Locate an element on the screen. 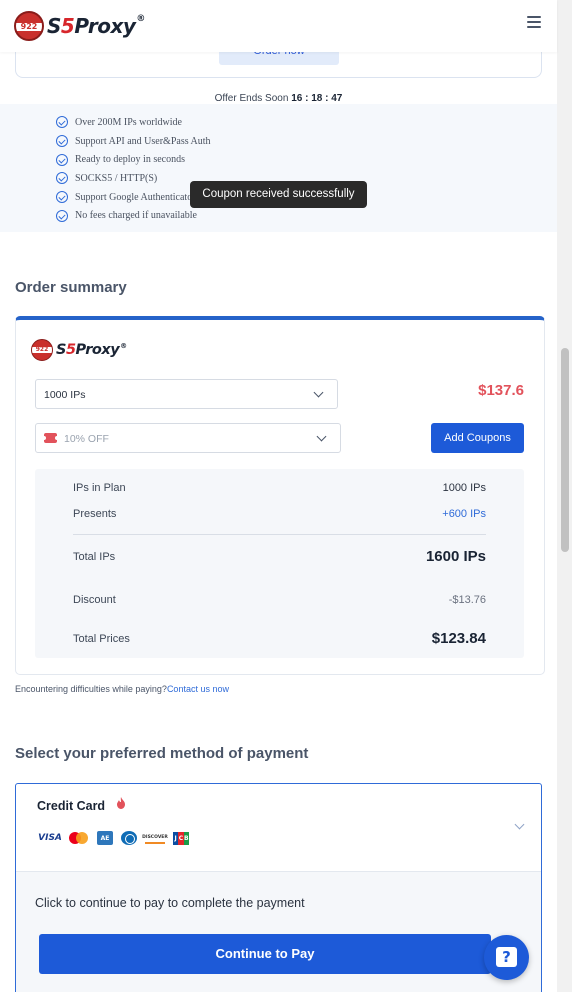 Image resolution: width=572 pixels, height=992 pixels. continue-to-pay-button: Continue to Pay is located at coordinates (265, 954).